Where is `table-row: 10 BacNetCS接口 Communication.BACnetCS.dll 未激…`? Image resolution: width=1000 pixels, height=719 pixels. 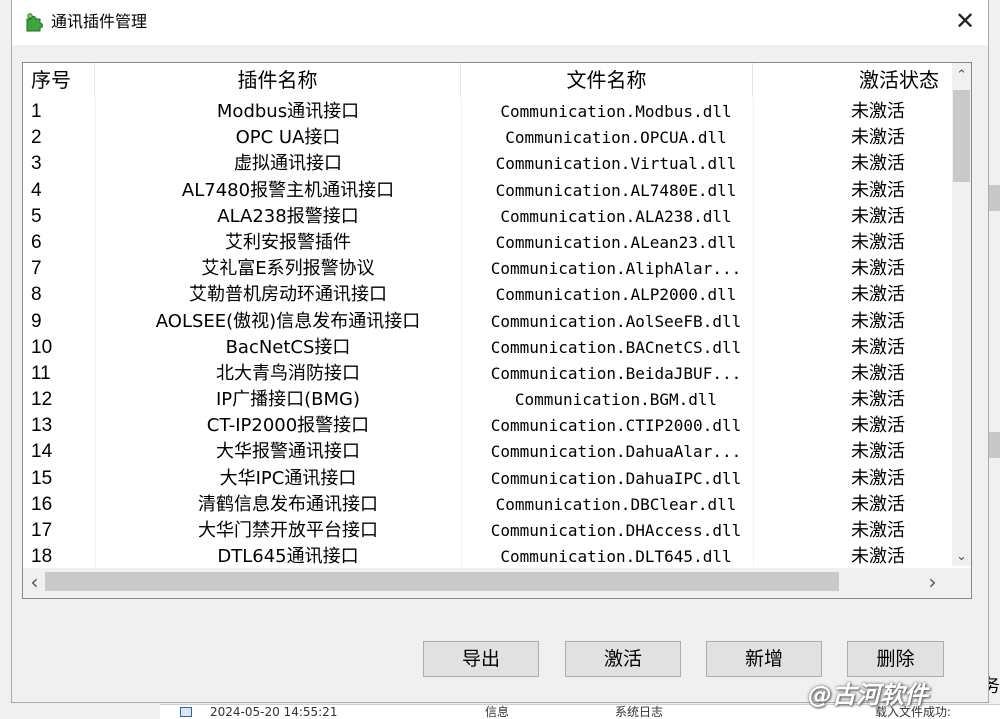
table-row: 10 BacNetCS接口 Communication.BACnetCS.dll 未激… is located at coordinates (488, 348).